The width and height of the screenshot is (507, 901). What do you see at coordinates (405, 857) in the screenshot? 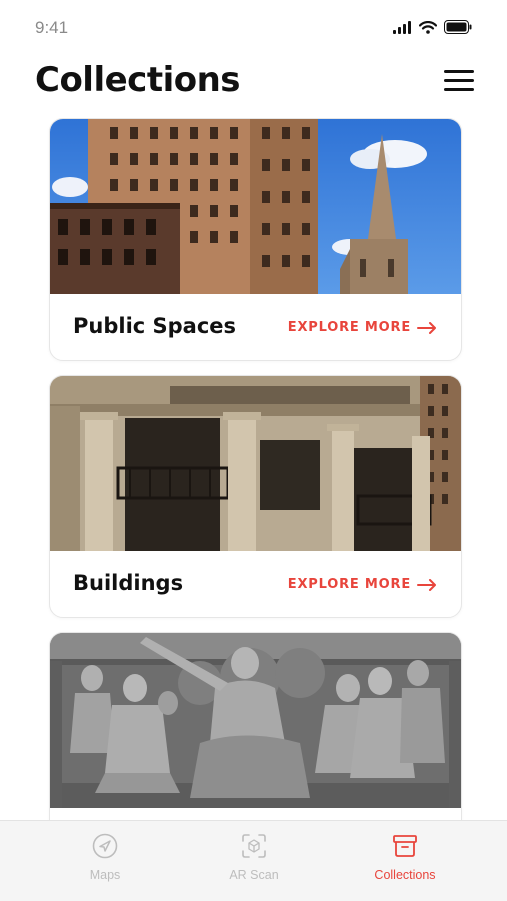
I see `tab-collections: Collections` at bounding box center [405, 857].